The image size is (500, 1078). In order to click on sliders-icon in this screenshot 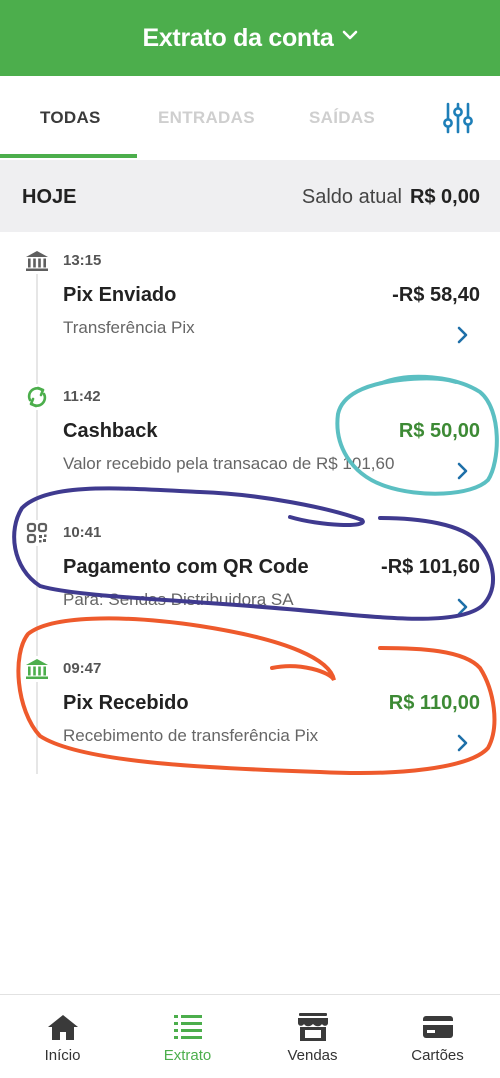, I will do `click(458, 118)`.